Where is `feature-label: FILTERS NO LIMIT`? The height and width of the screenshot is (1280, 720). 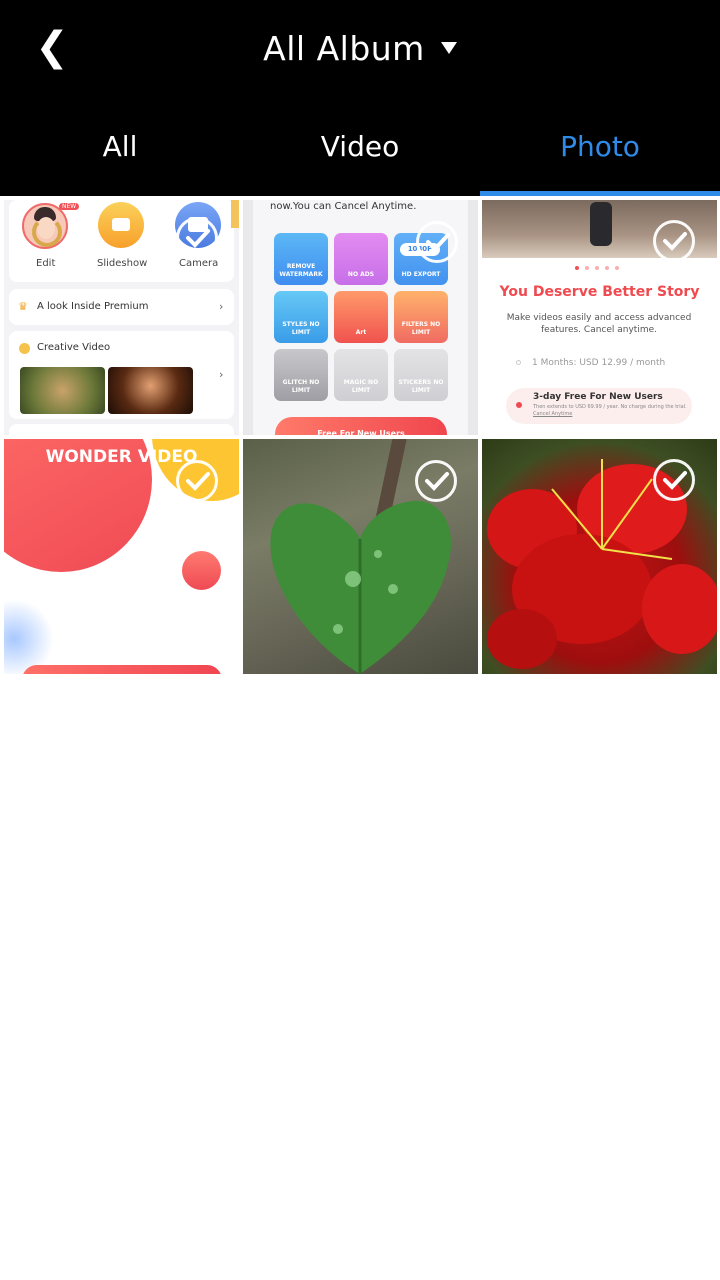 feature-label: FILTERS NO LIMIT is located at coordinates (421, 328).